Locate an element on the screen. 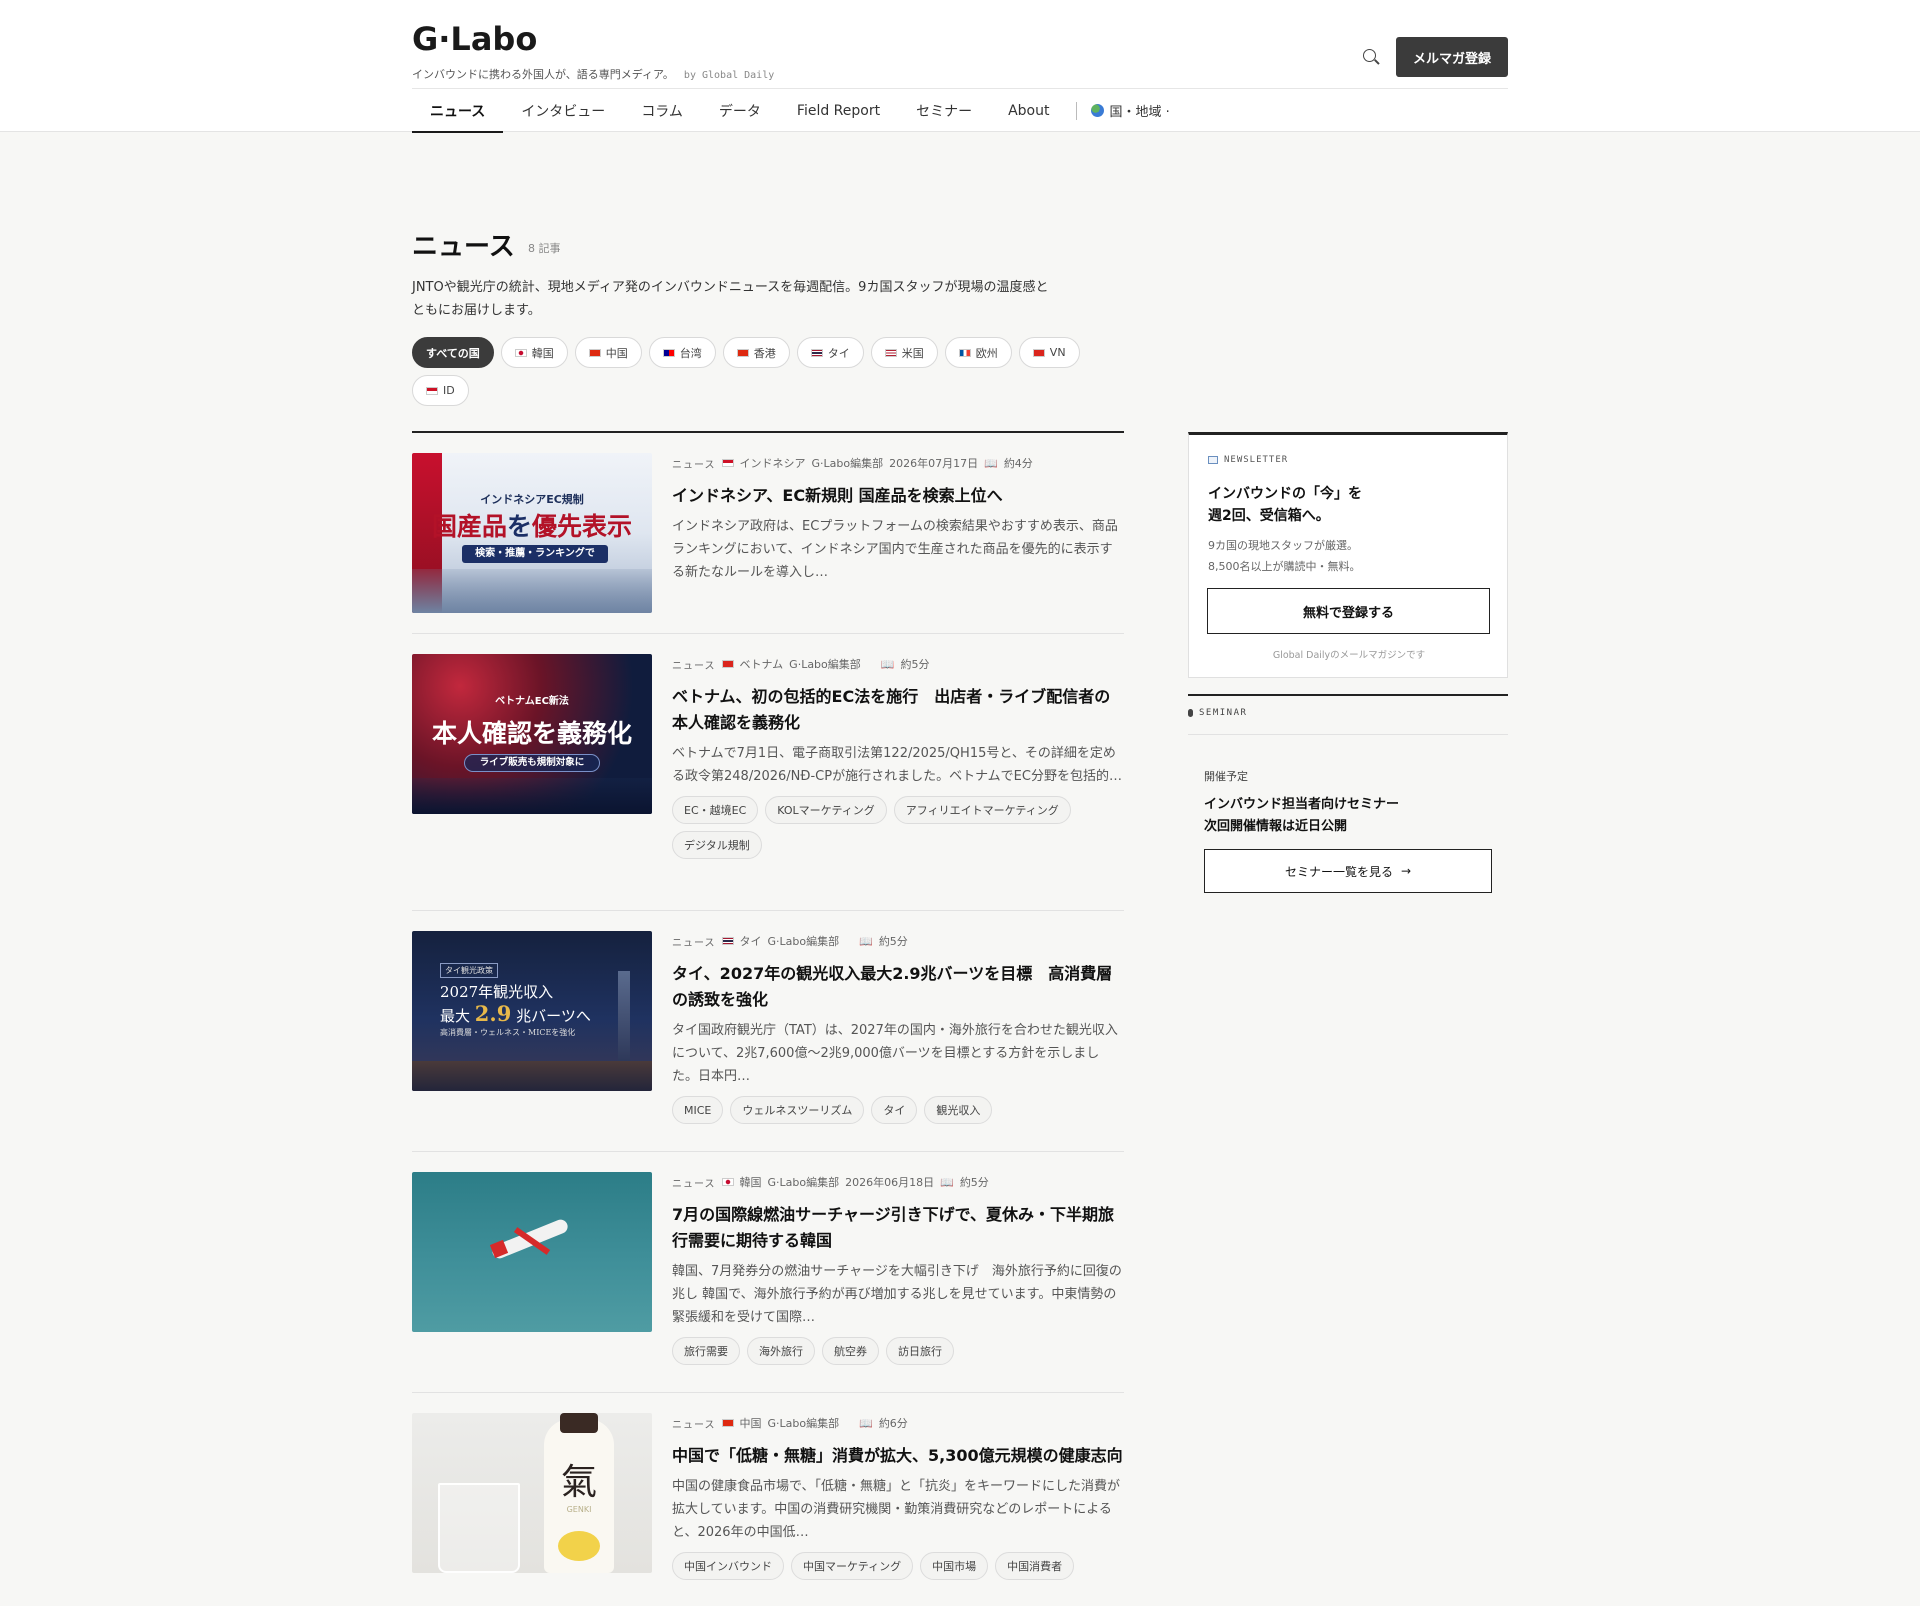 The width and height of the screenshot is (1920, 1606). nav-item-data: データ is located at coordinates (740, 110).